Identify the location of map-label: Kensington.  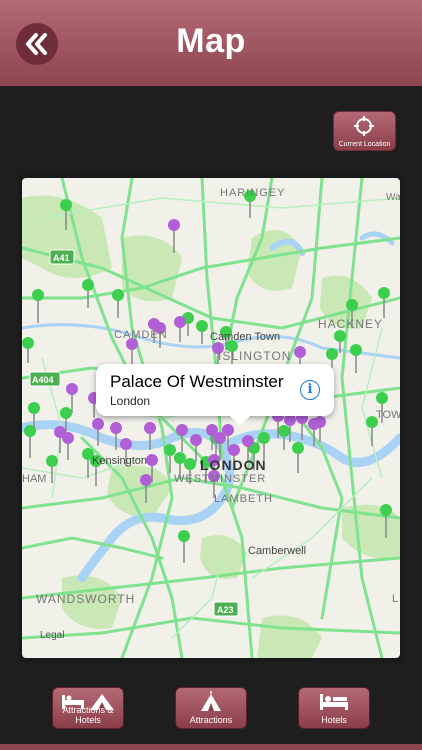
(119, 461).